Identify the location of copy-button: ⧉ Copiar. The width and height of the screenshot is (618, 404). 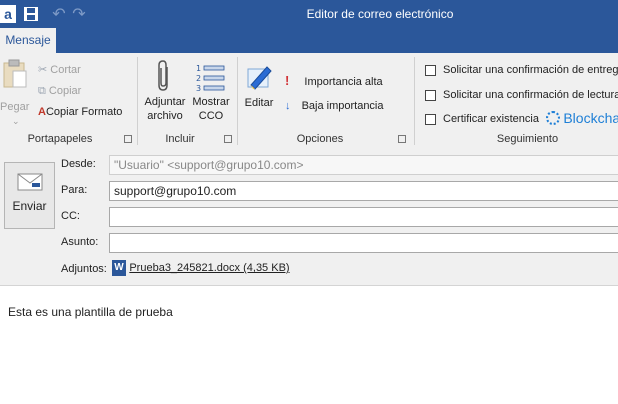
(59, 91).